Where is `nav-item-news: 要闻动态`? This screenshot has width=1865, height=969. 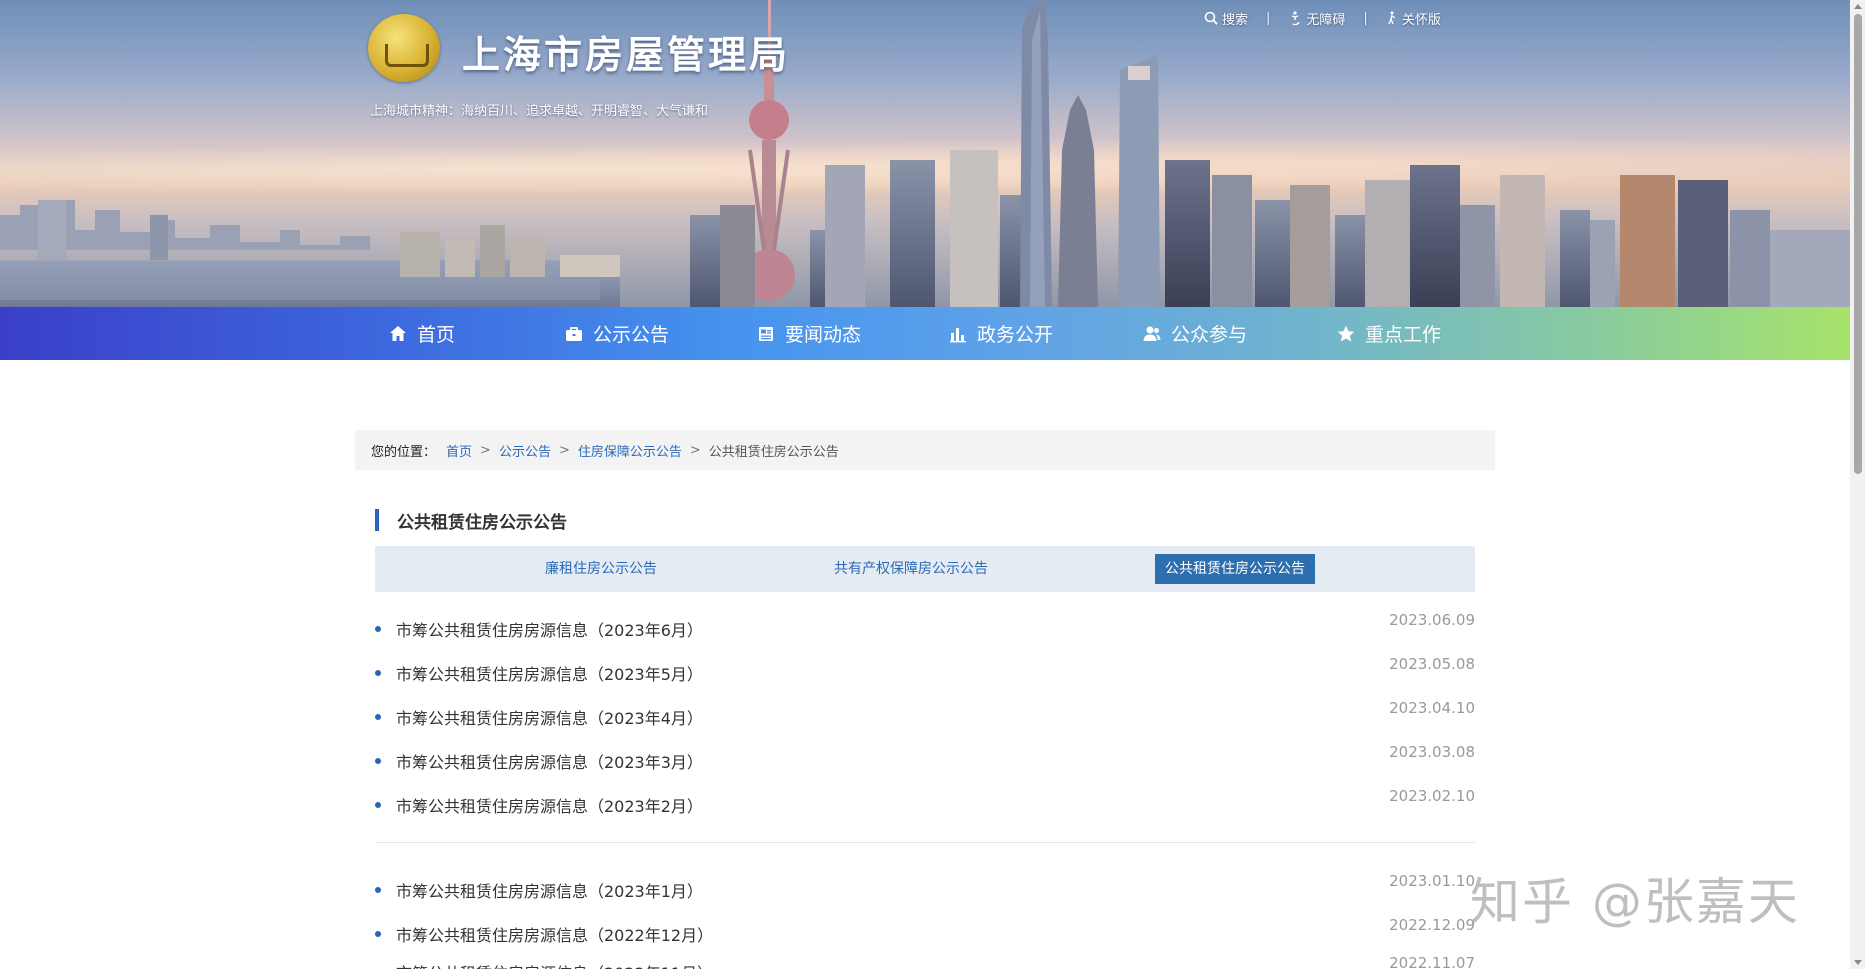
nav-item-news: 要闻动态 is located at coordinates (836, 333).